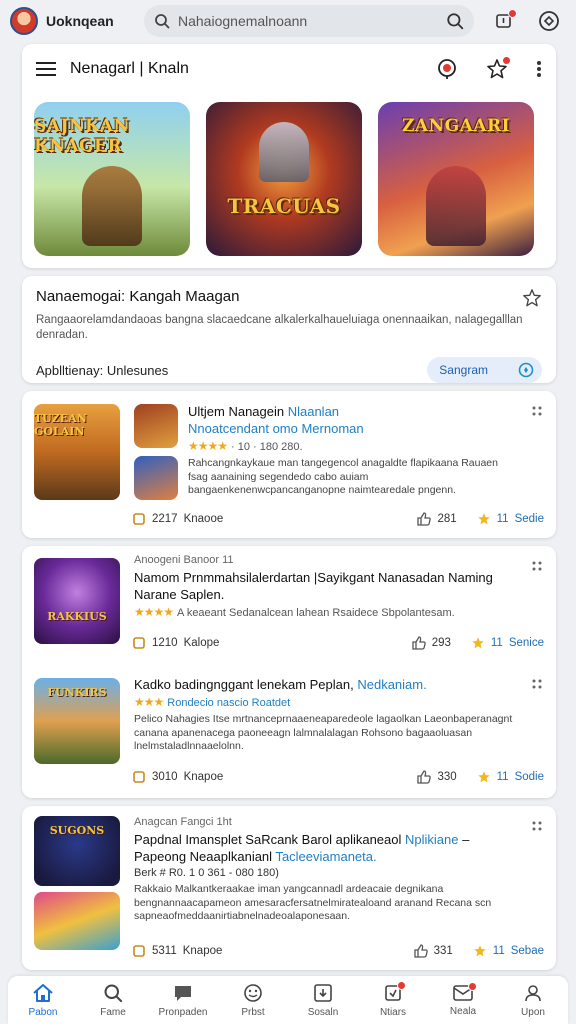  What do you see at coordinates (526, 370) in the screenshot?
I see `chat-bubble-icon` at bounding box center [526, 370].